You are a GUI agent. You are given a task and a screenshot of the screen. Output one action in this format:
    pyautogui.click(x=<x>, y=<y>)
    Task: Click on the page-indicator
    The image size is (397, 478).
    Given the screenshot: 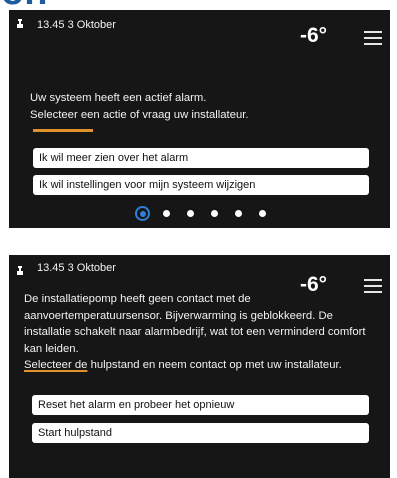 What is the action you would take?
    pyautogui.click(x=205, y=214)
    